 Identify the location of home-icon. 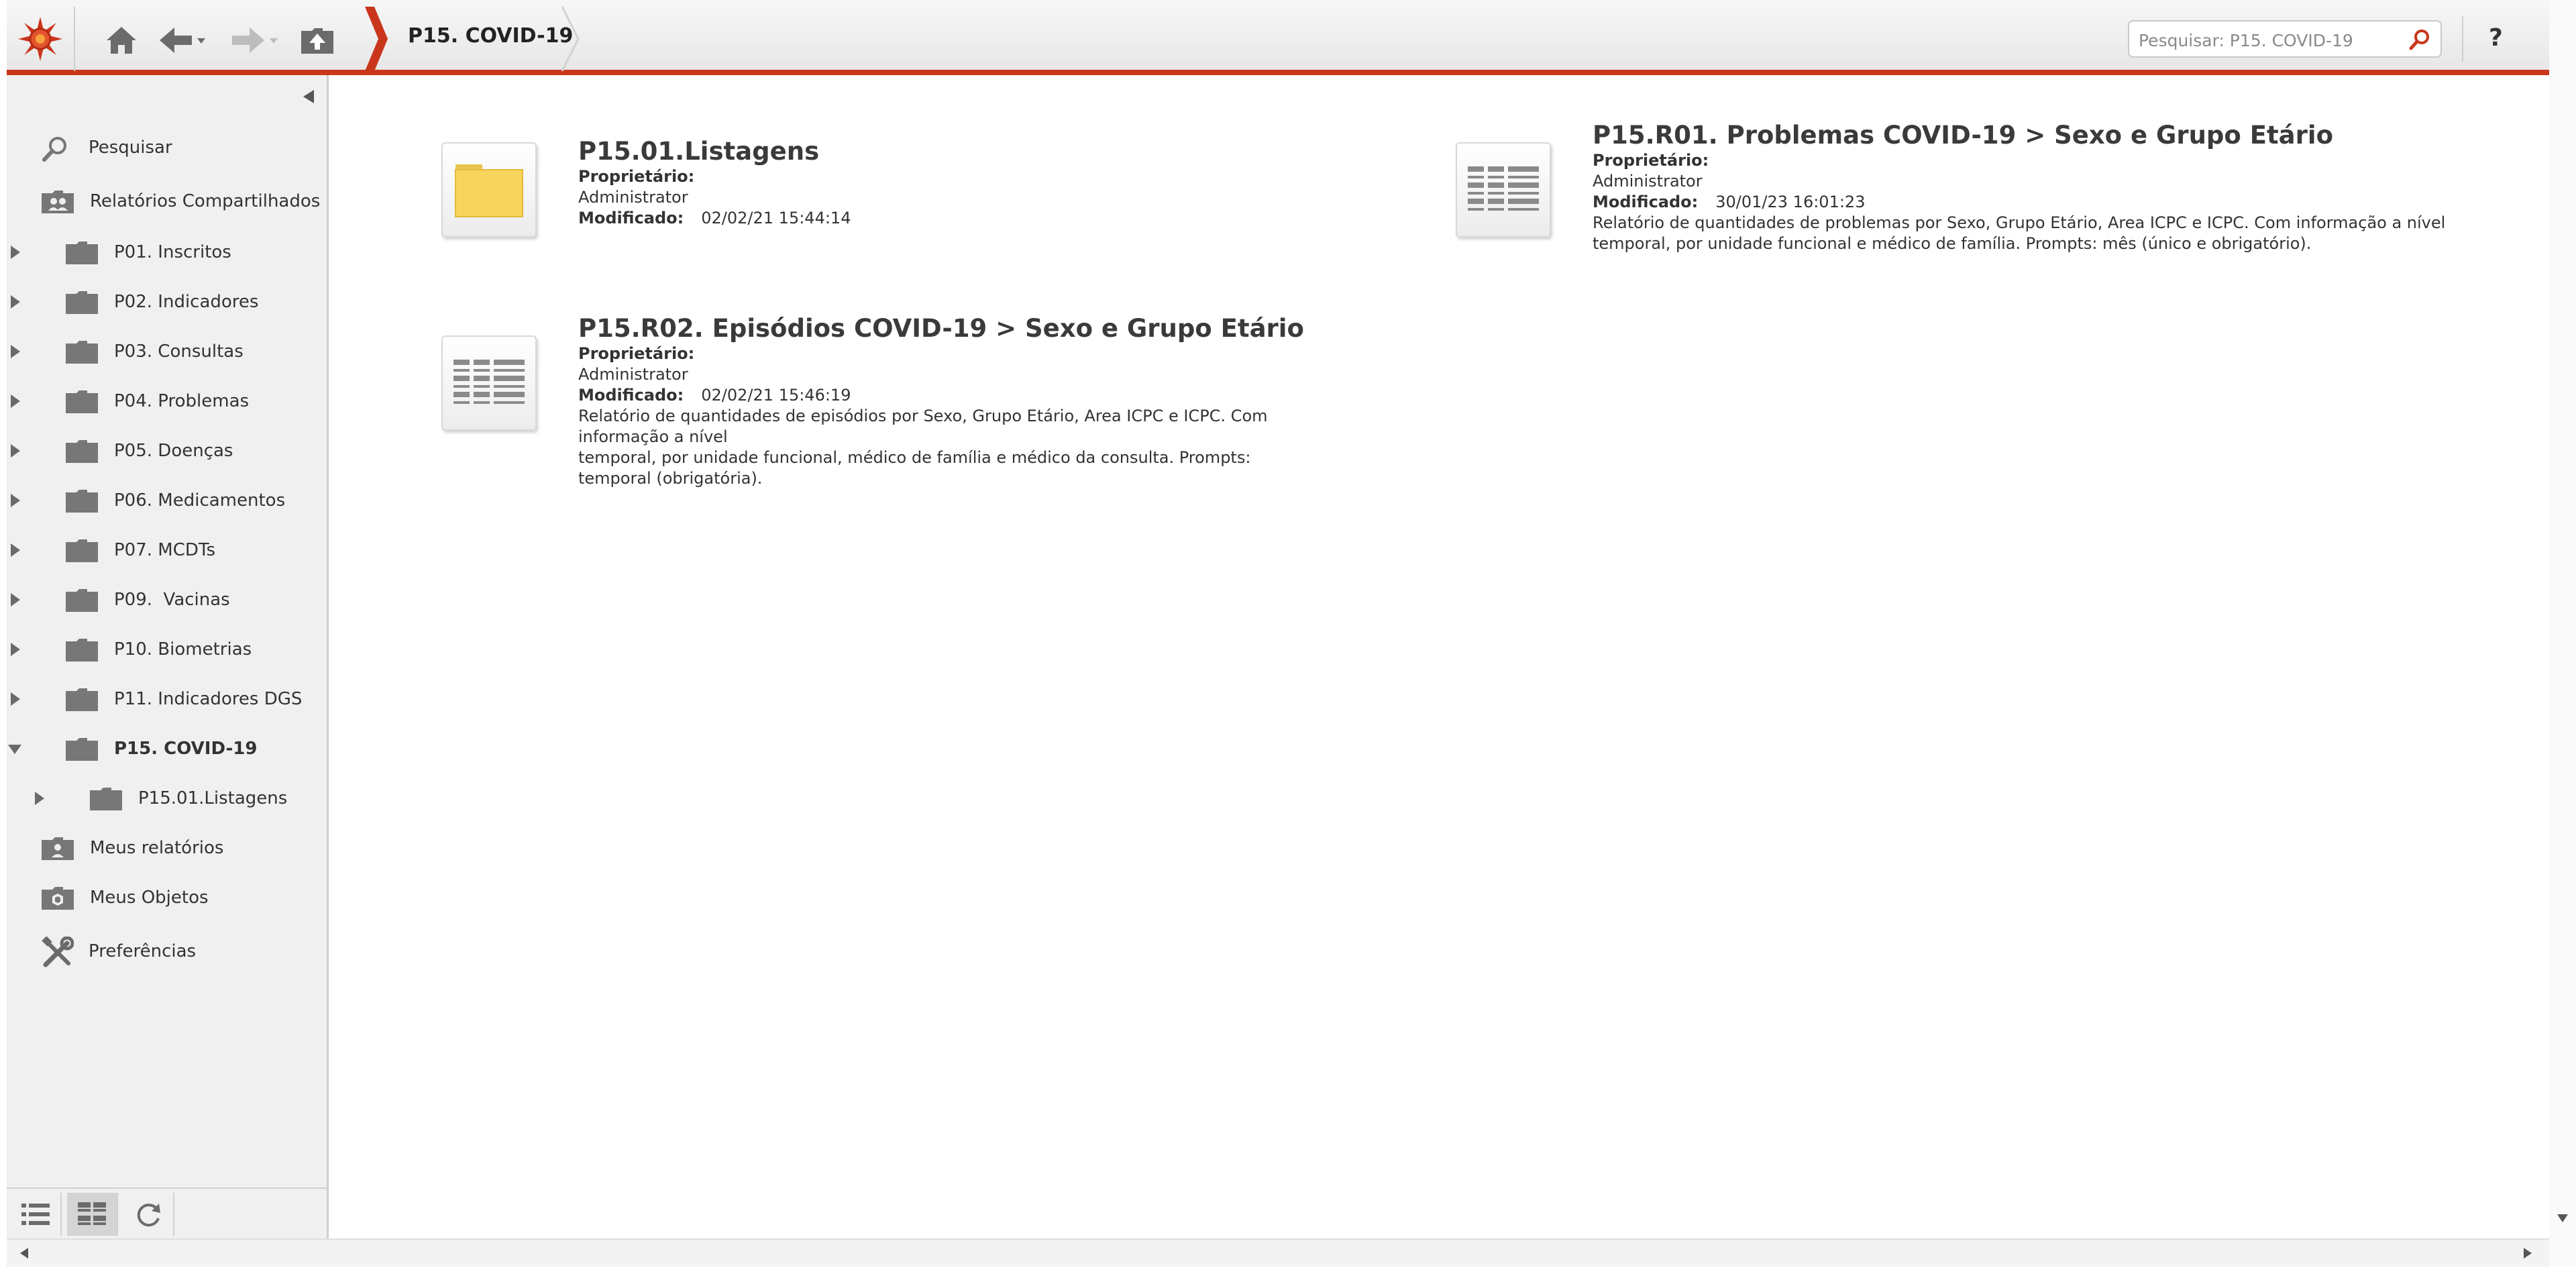
(121, 40).